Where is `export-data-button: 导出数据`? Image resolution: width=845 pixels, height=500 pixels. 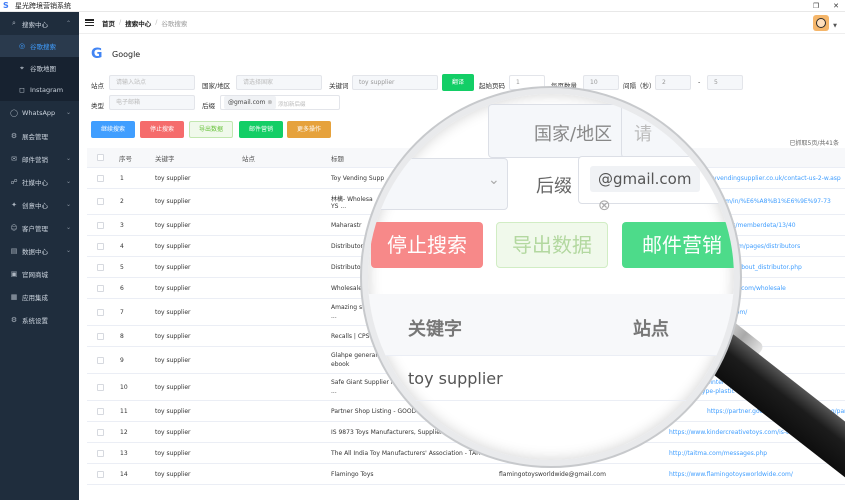
export-data-button: 导出数据 is located at coordinates (211, 129).